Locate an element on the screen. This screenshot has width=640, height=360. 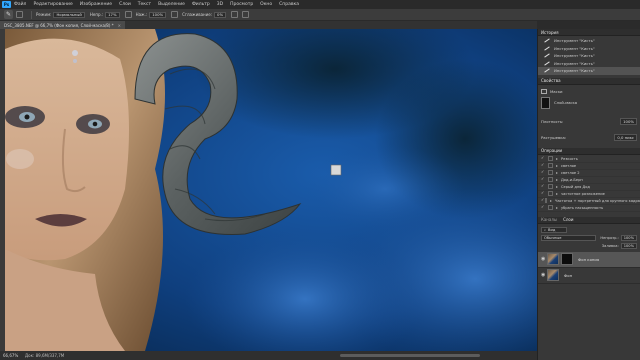
action-item: светлое is located at coordinates (589, 166).